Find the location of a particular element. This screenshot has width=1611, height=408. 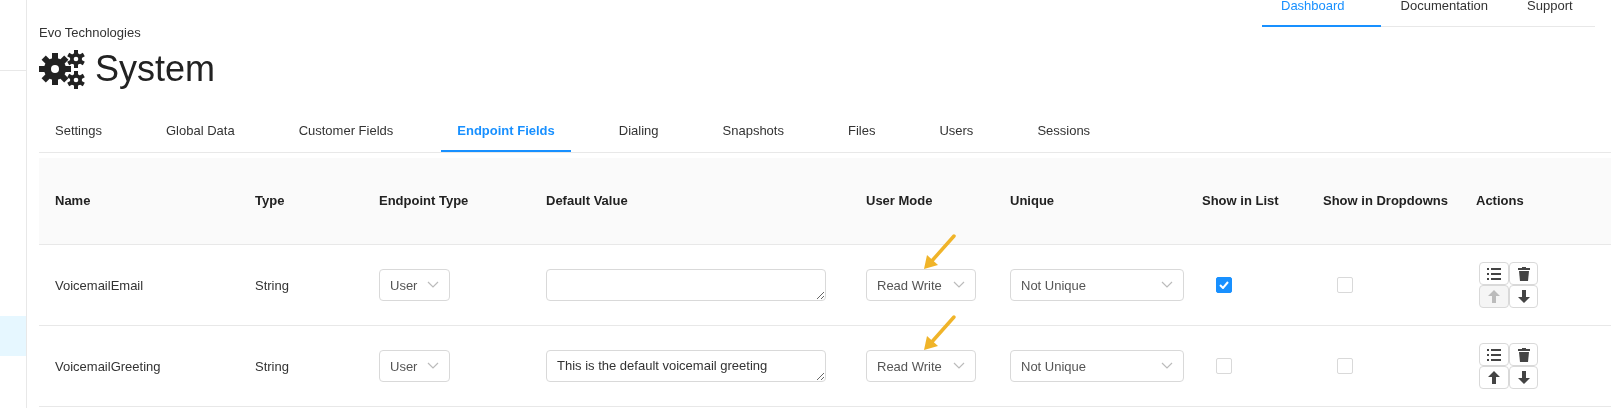

tab: Global Data is located at coordinates (200, 133).